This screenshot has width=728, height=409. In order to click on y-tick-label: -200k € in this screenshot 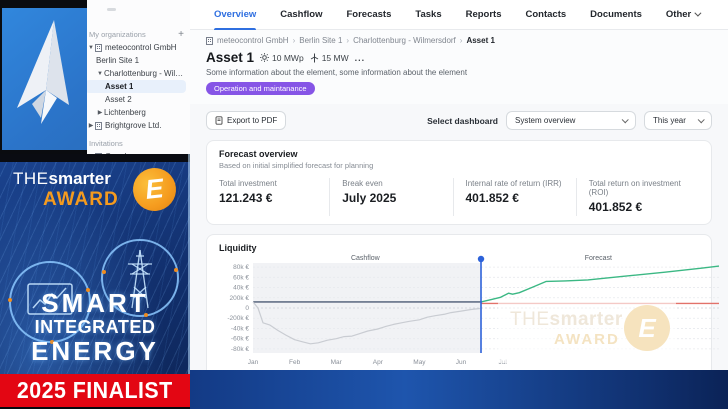, I will do `click(238, 318)`.